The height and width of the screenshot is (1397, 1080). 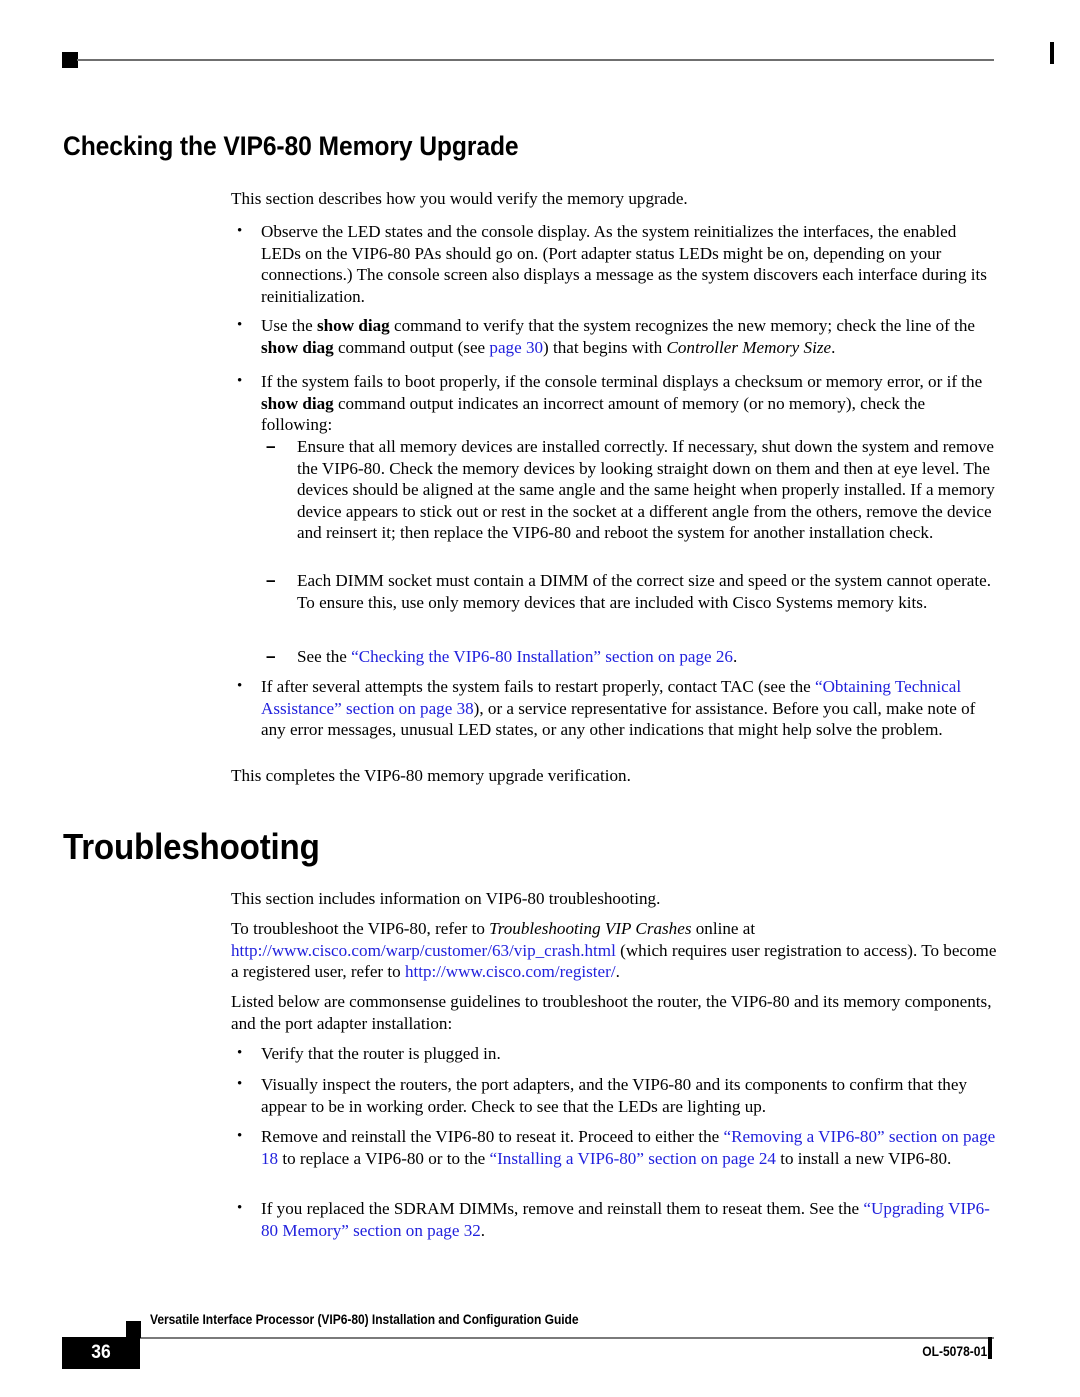 I want to click on footer-horizontal-rule, so click(x=567, y=1338).